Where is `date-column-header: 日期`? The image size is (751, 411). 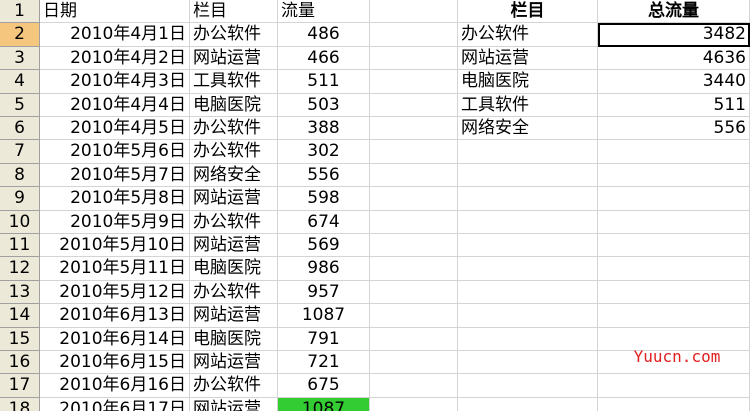
date-column-header: 日期 is located at coordinates (115, 12).